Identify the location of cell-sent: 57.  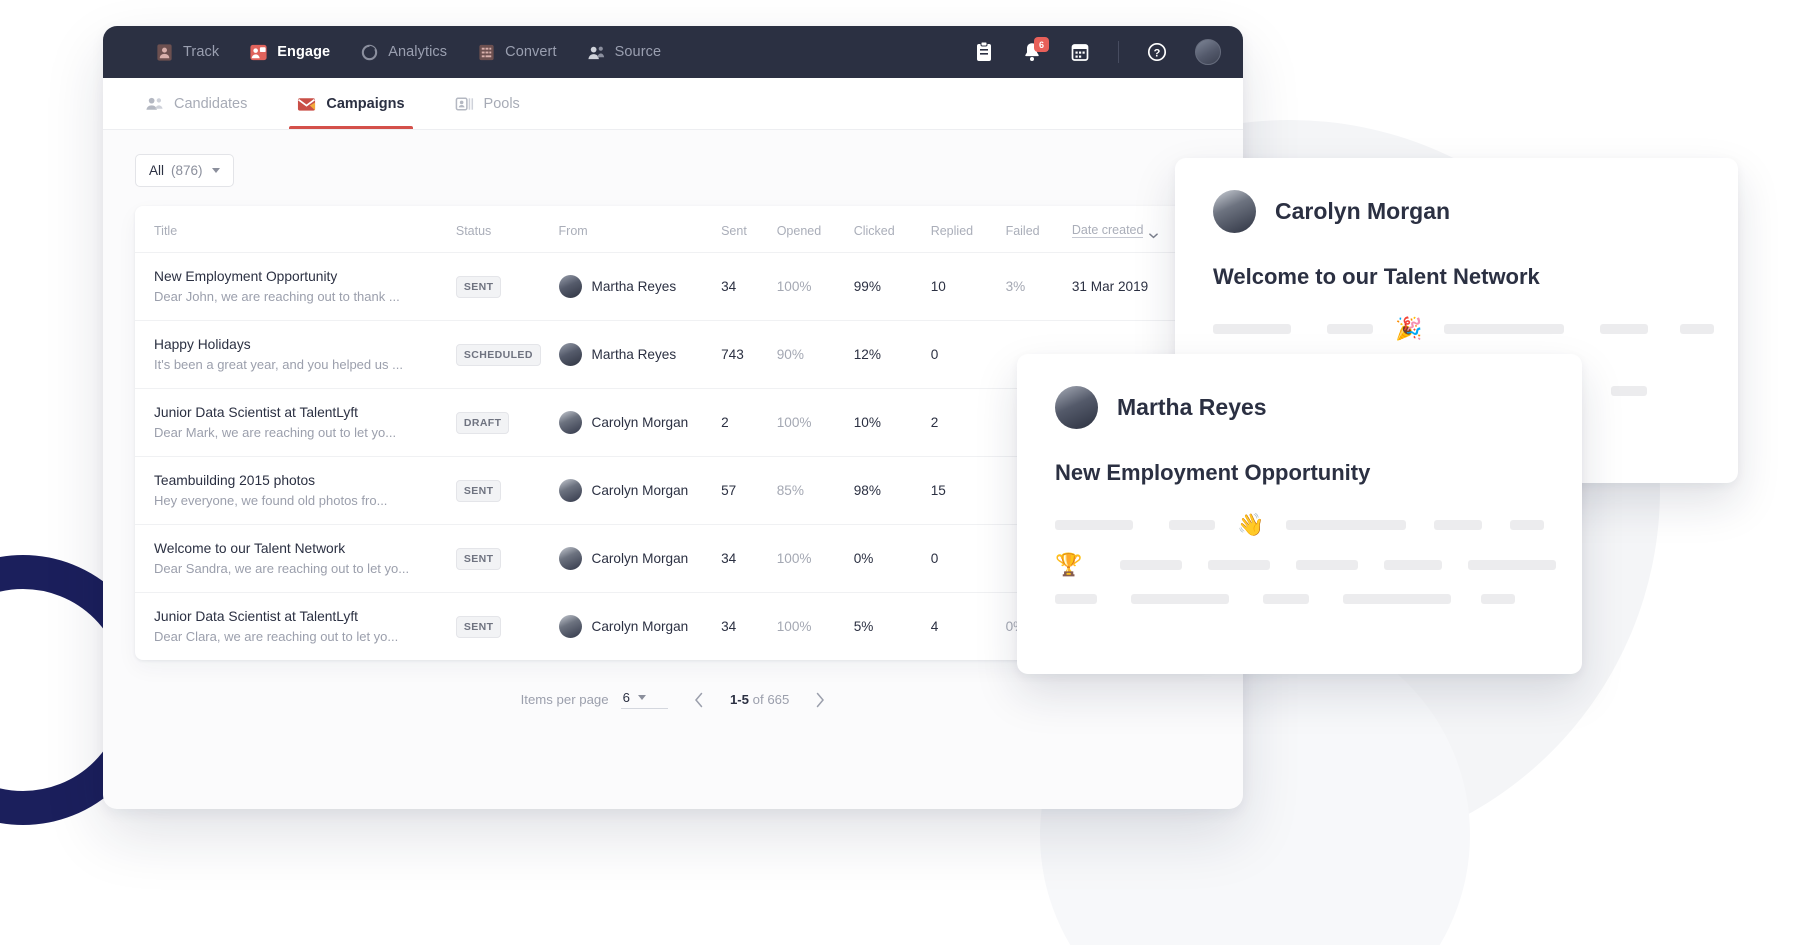
(729, 490).